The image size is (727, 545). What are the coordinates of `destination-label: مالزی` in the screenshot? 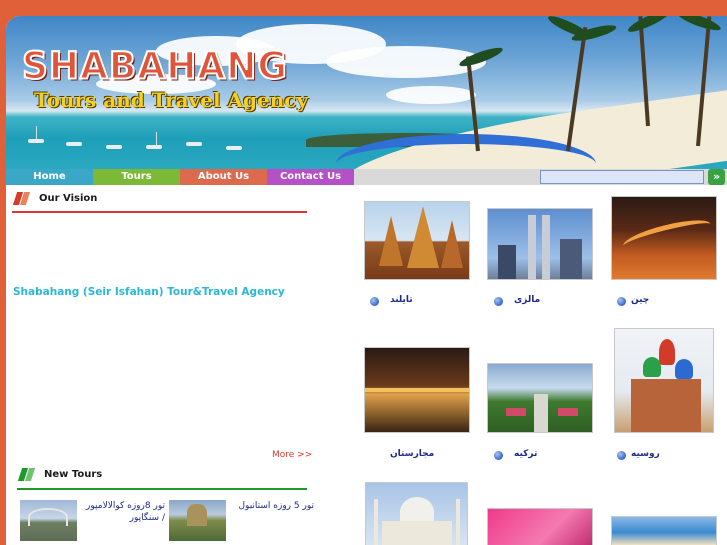 It's located at (527, 300).